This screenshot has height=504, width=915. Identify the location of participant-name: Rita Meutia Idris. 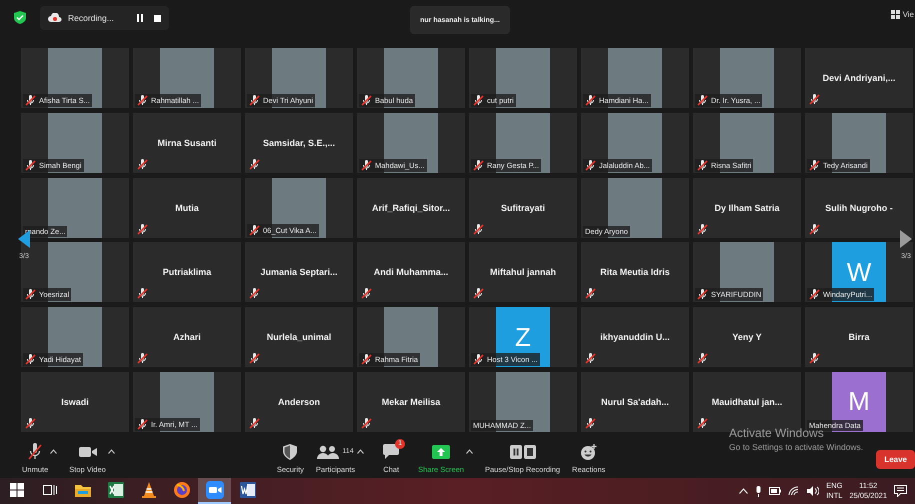
(635, 272).